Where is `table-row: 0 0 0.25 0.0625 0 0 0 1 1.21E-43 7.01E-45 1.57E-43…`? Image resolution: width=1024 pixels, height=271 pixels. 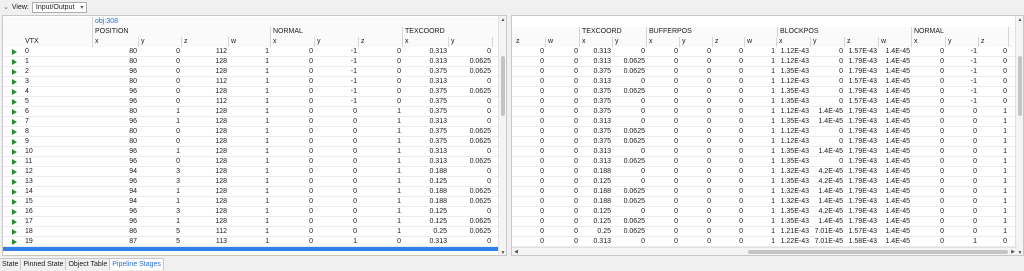
table-row: 0 0 0.25 0.0625 0 0 0 1 1.21E-43 7.01E-45 1.57E-43… is located at coordinates (764, 232).